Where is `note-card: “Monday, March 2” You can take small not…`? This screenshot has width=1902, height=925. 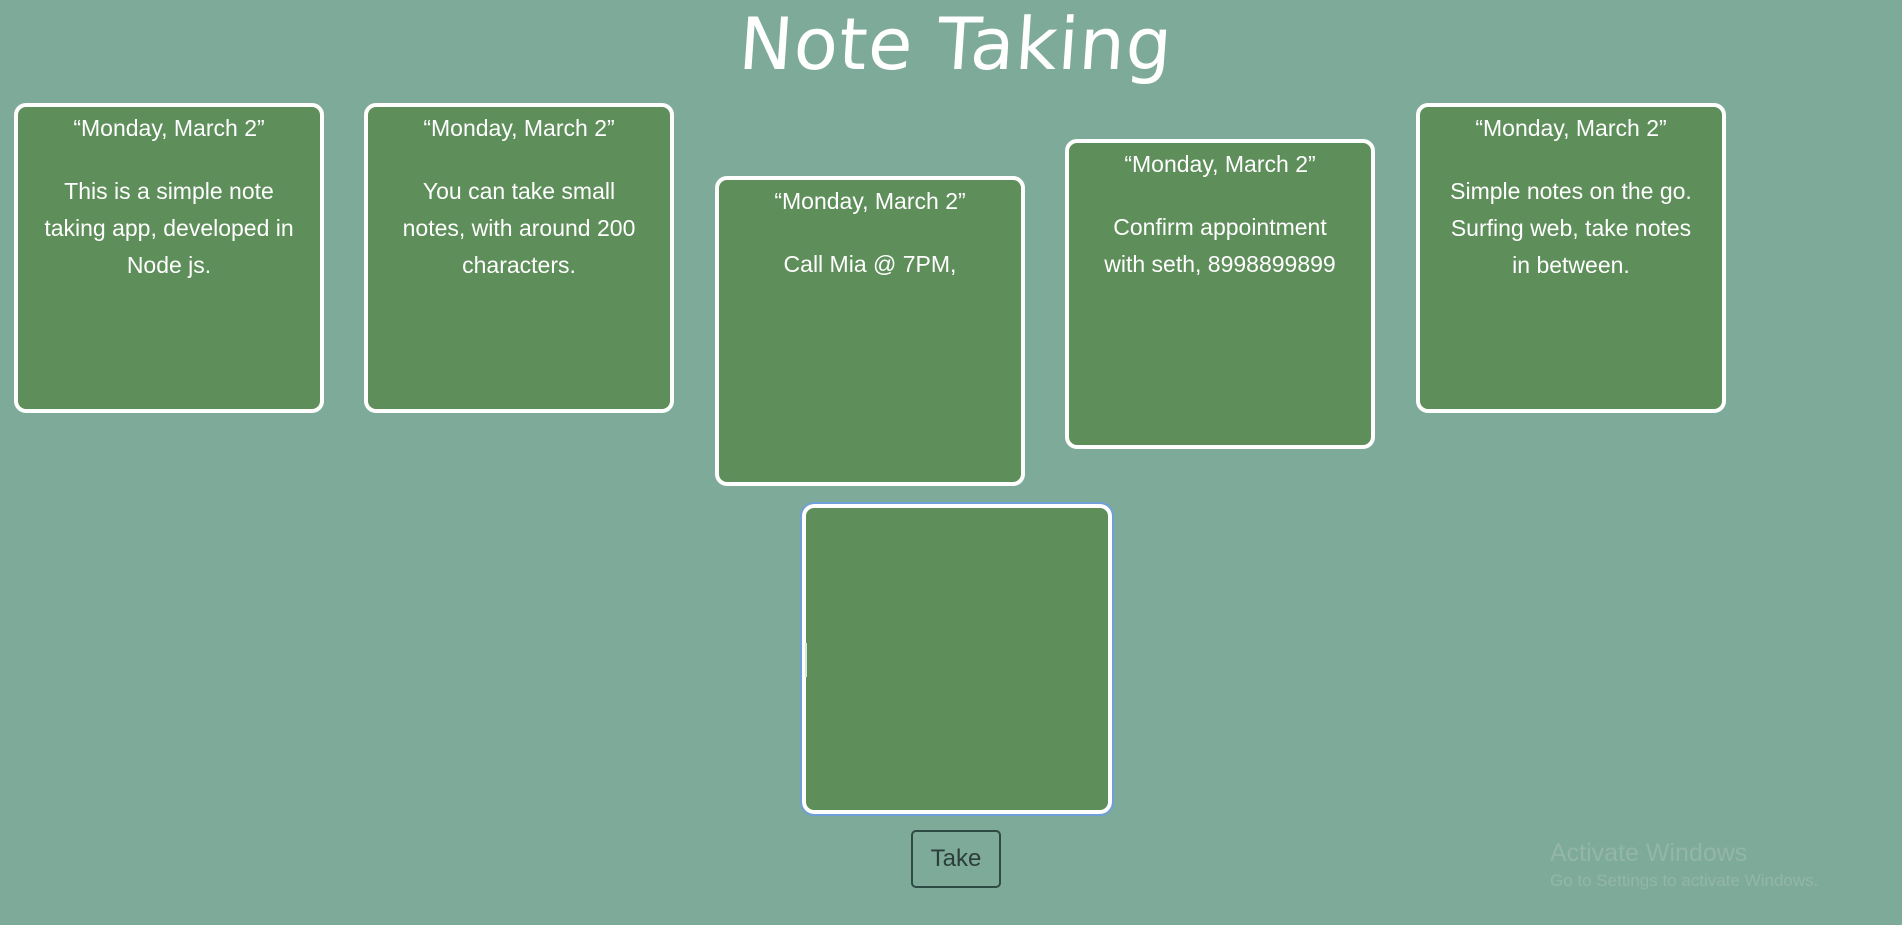 note-card: “Monday, March 2” You can take small not… is located at coordinates (519, 258).